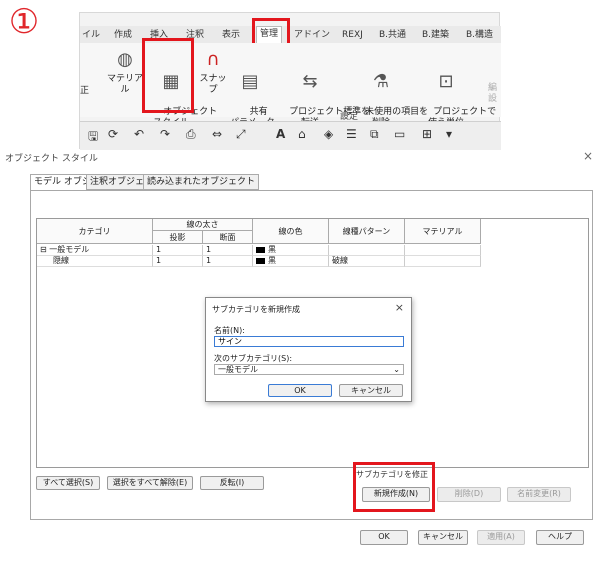  I want to click on redo-icon: ↷, so click(165, 134).